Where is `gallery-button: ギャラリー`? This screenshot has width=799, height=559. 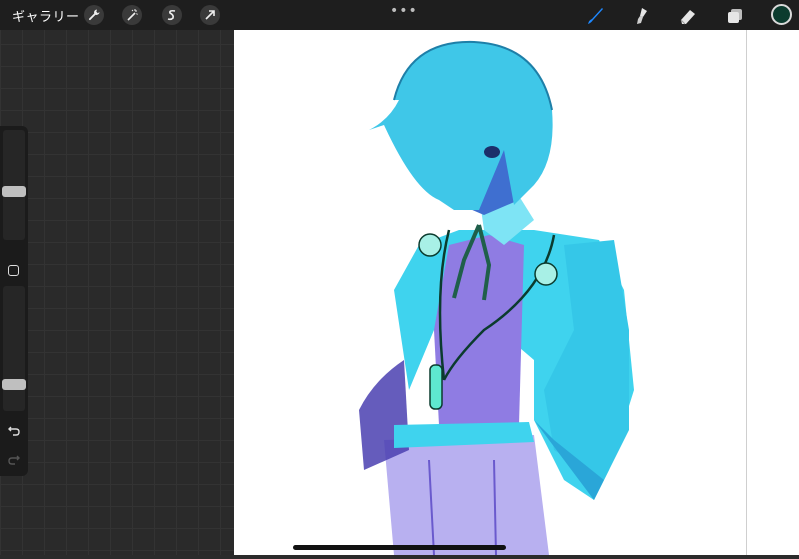 gallery-button: ギャラリー is located at coordinates (46, 15).